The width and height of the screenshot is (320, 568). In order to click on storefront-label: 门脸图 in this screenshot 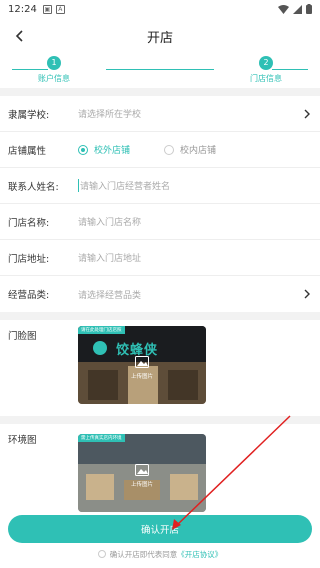, I will do `click(22, 336)`.